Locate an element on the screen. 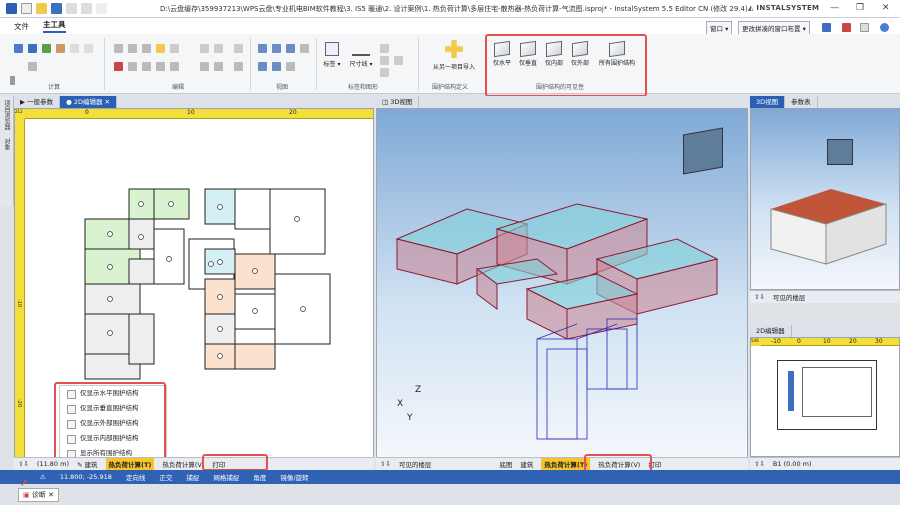  menu-home: 主工具 is located at coordinates (54, 26).